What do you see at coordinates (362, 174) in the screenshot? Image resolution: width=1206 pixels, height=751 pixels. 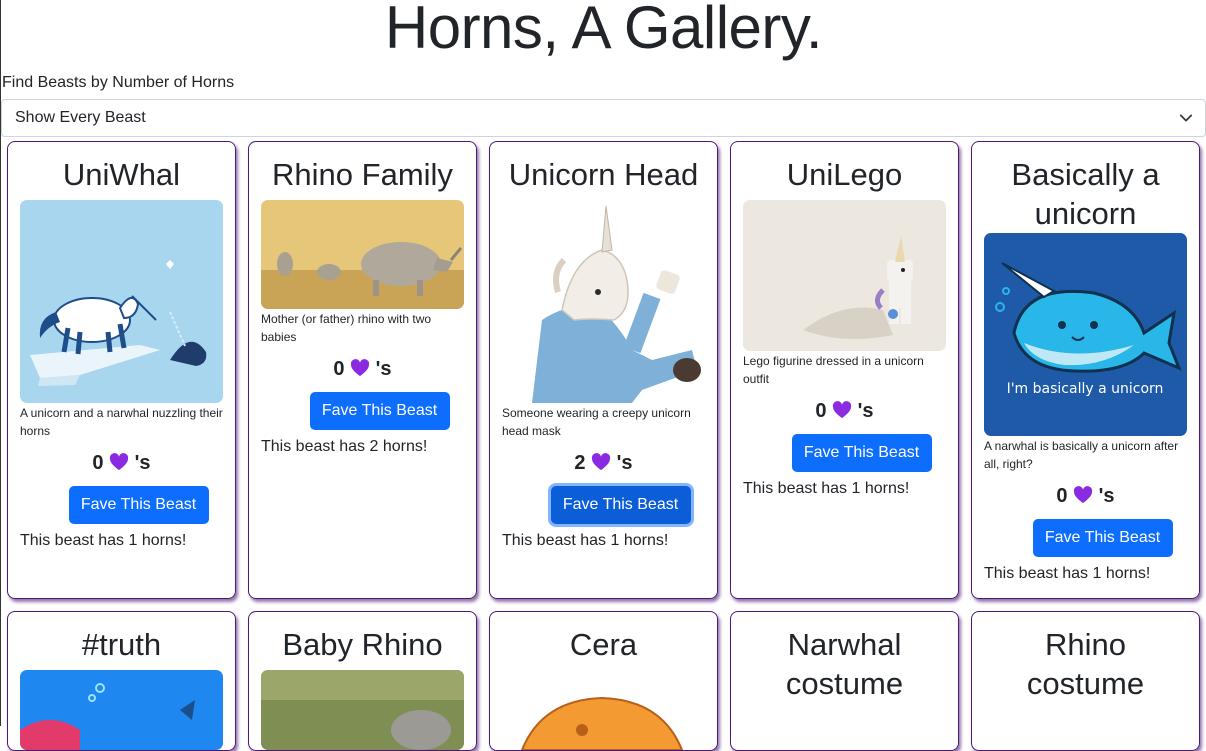 I see `beast-title: Rhino Family` at bounding box center [362, 174].